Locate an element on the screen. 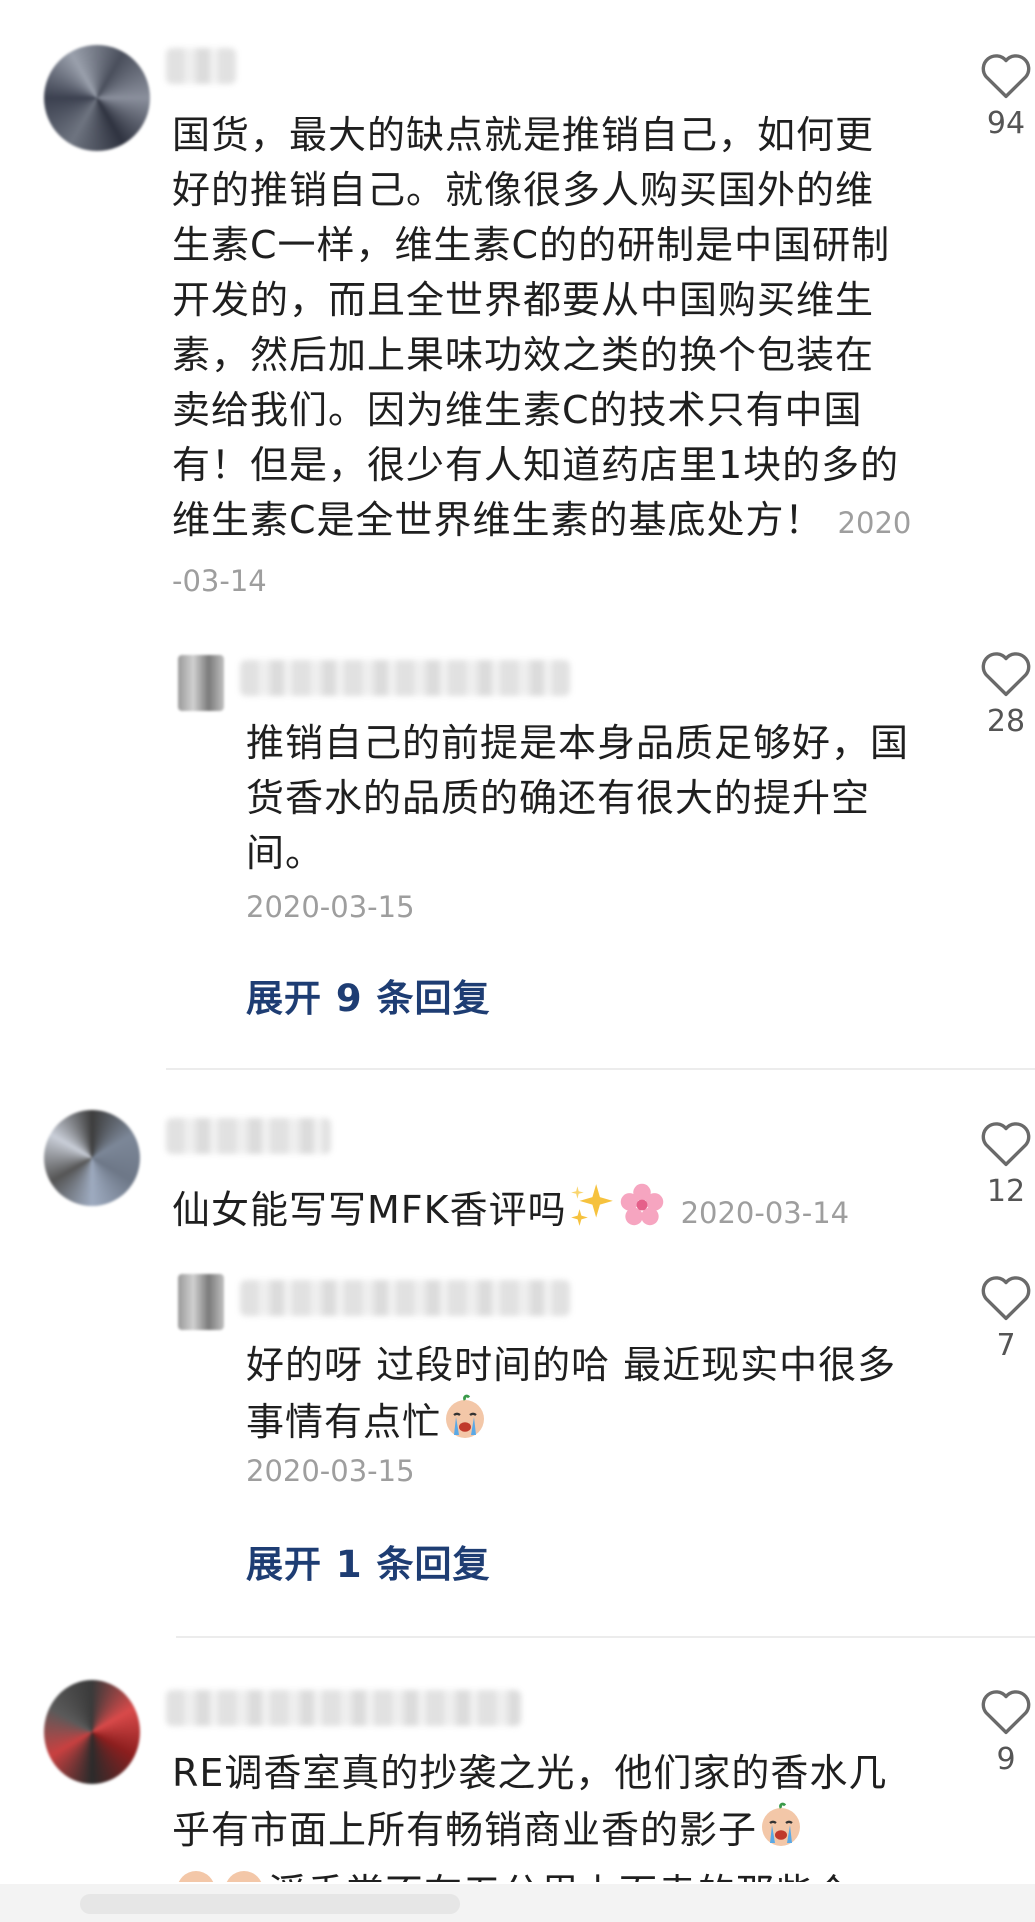 The image size is (1035, 1922). comment-input-bar is located at coordinates (517, 1903).